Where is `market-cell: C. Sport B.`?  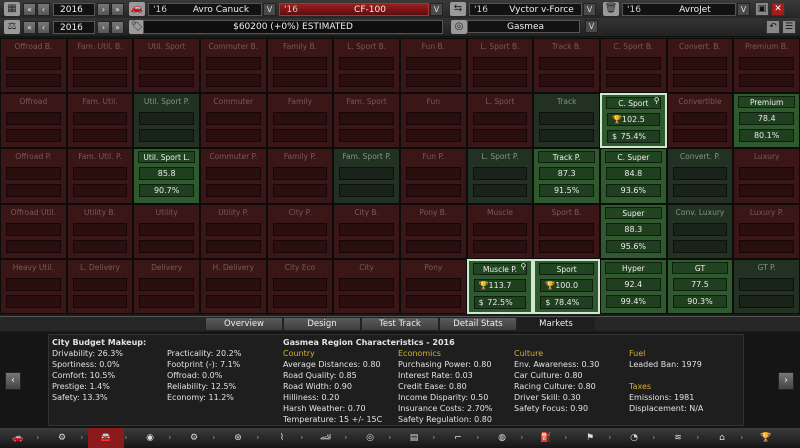 market-cell: C. Sport B. is located at coordinates (633, 66).